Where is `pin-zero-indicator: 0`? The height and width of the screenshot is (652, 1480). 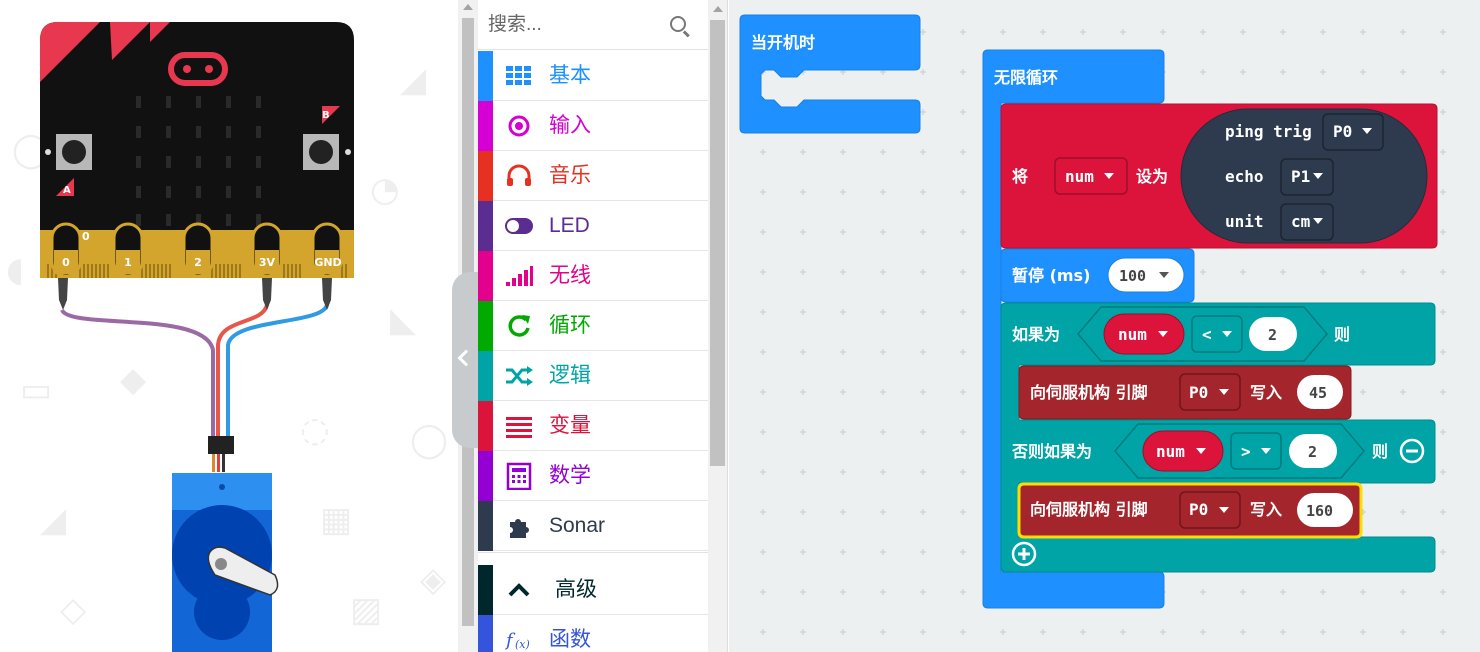 pin-zero-indicator: 0 is located at coordinates (86, 236).